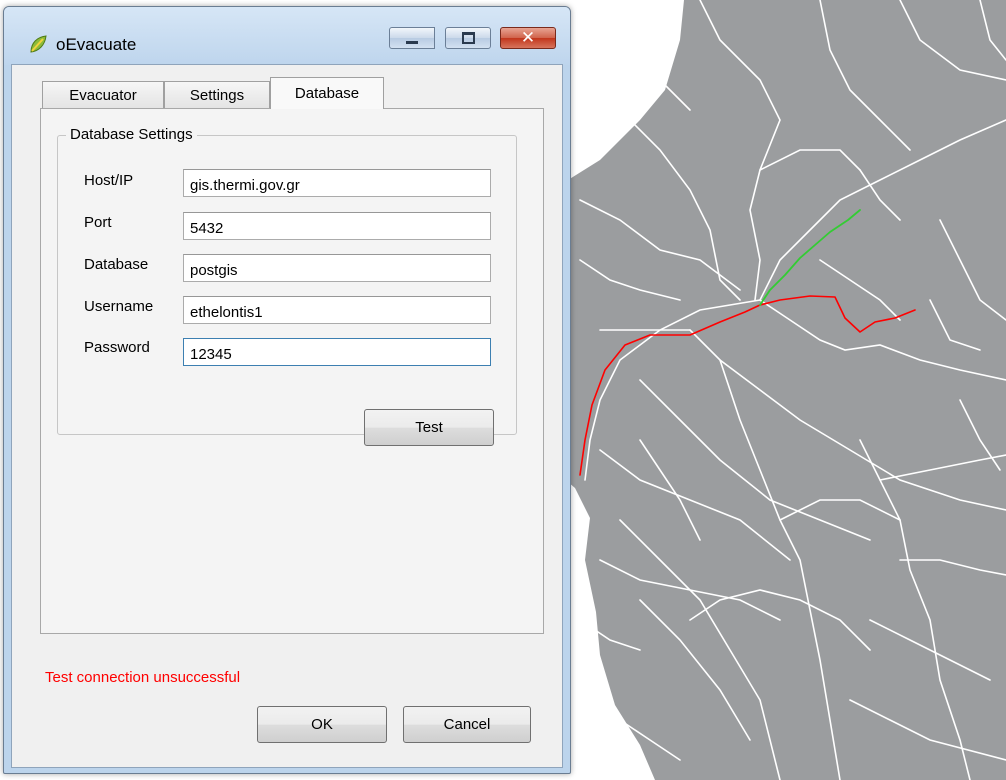 The width and height of the screenshot is (1006, 780). I want to click on ok-button: OK, so click(322, 724).